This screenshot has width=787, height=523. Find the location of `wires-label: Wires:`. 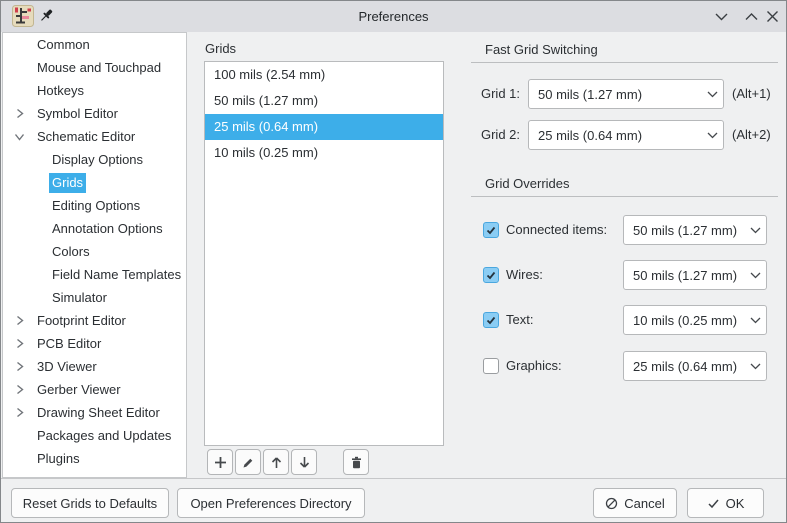

wires-label: Wires: is located at coordinates (524, 274).